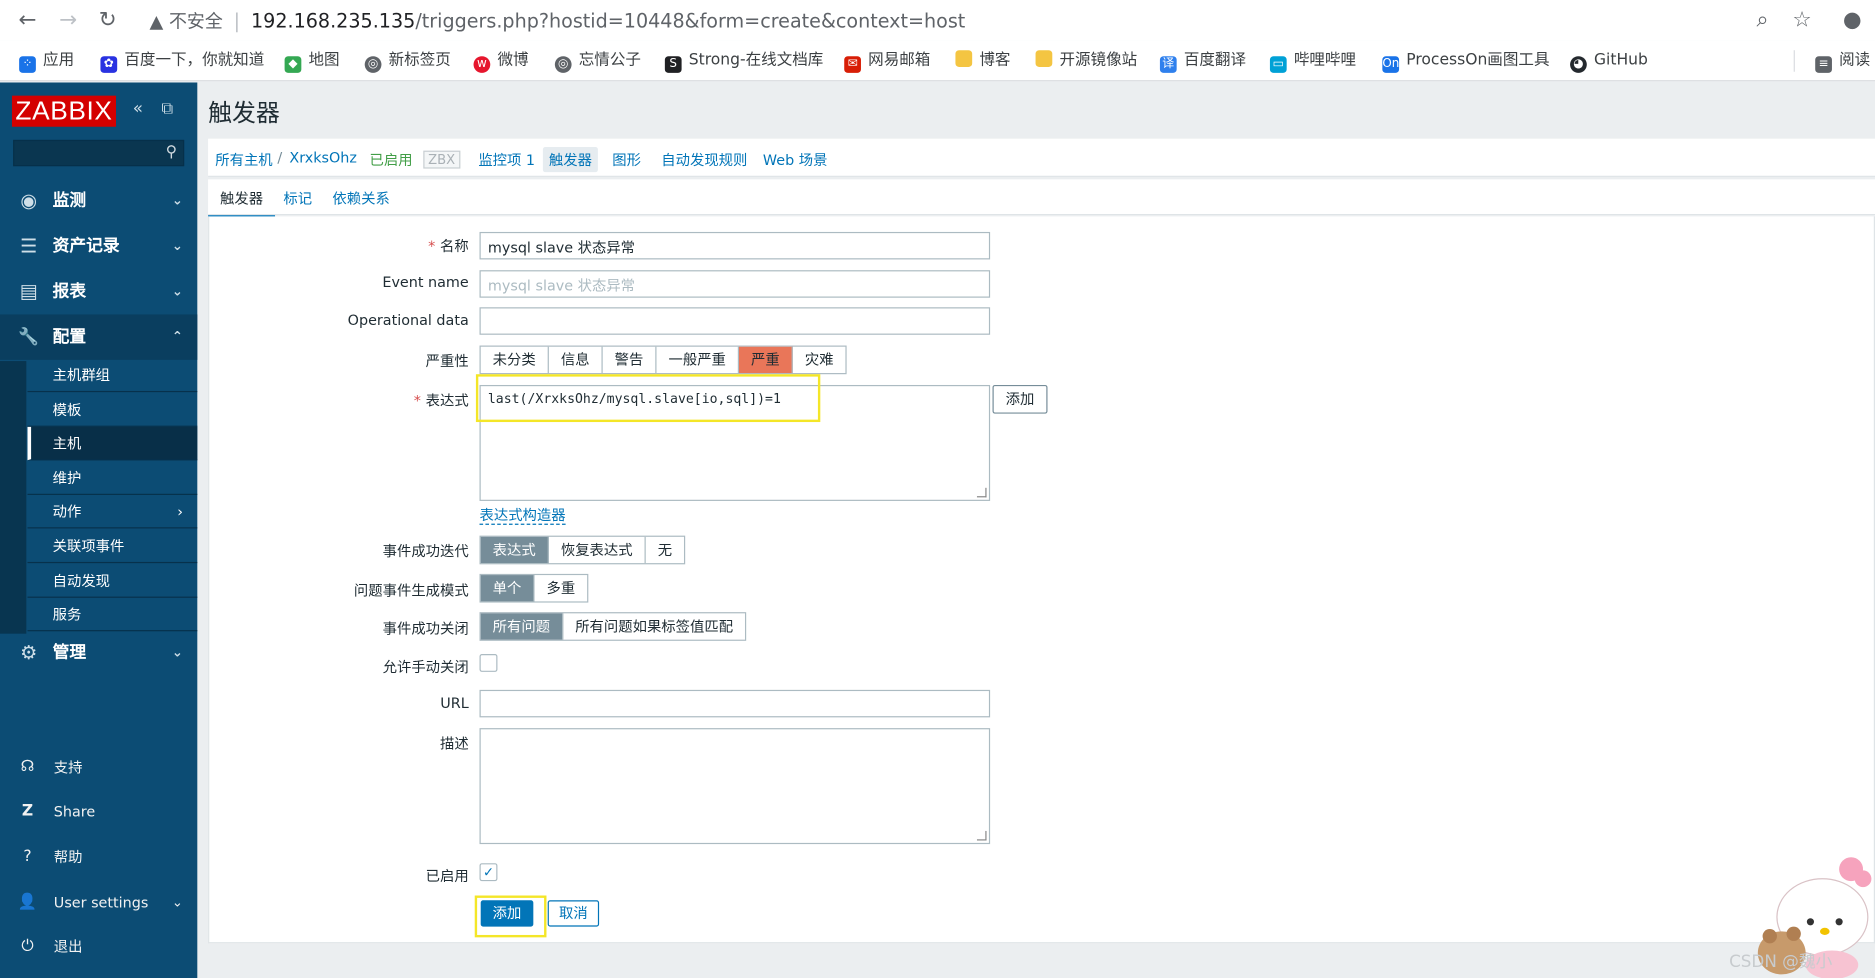  Describe the element at coordinates (1609, 61) in the screenshot. I see `bookmark-github: ◕ GitHub` at that location.